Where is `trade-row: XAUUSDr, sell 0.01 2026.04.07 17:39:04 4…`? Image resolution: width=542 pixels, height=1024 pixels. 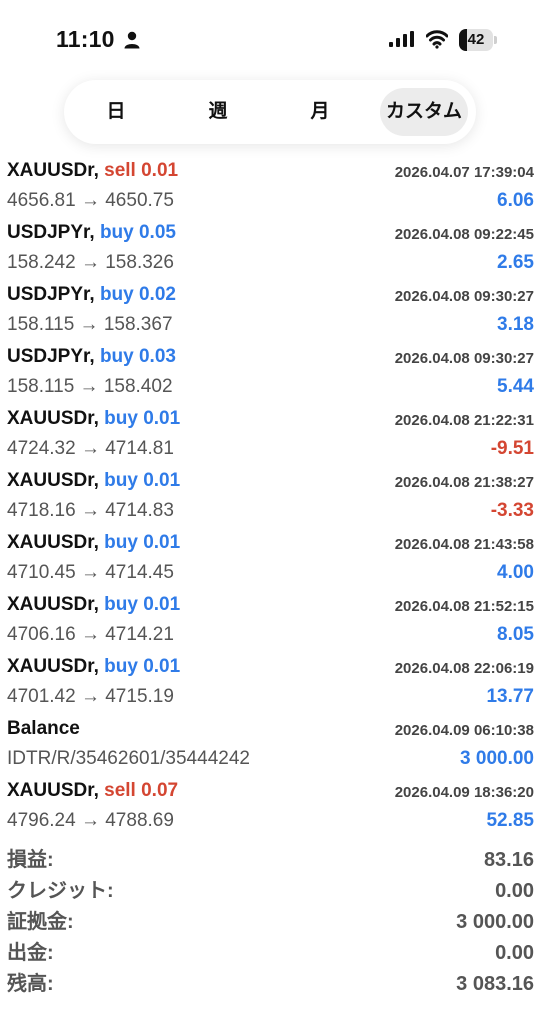
trade-row: XAUUSDr, sell 0.01 2026.04.07 17:39:04 4… is located at coordinates (271, 189).